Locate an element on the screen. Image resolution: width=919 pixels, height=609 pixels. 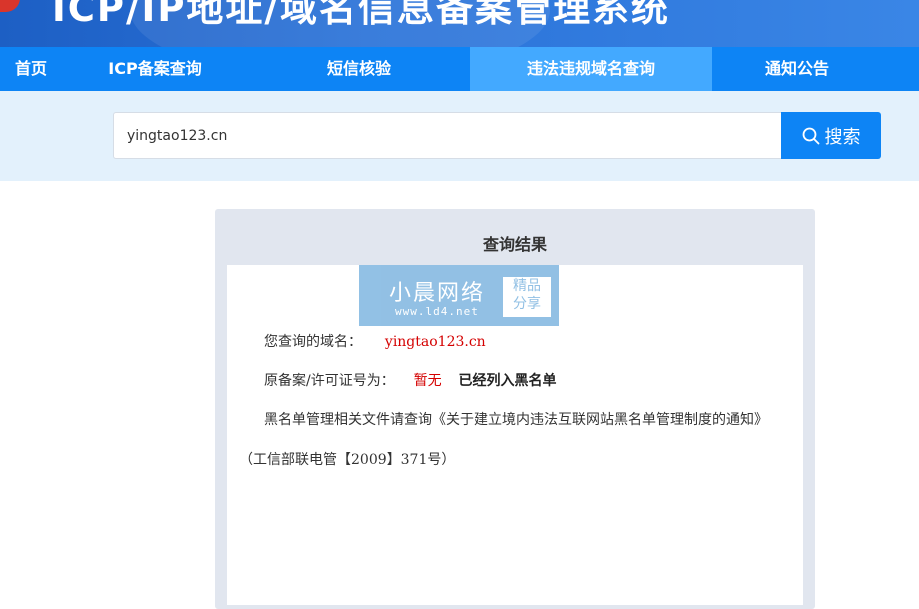
domain-row: 您查询的域名： yingtao123.cn is located at coordinates (375, 341).